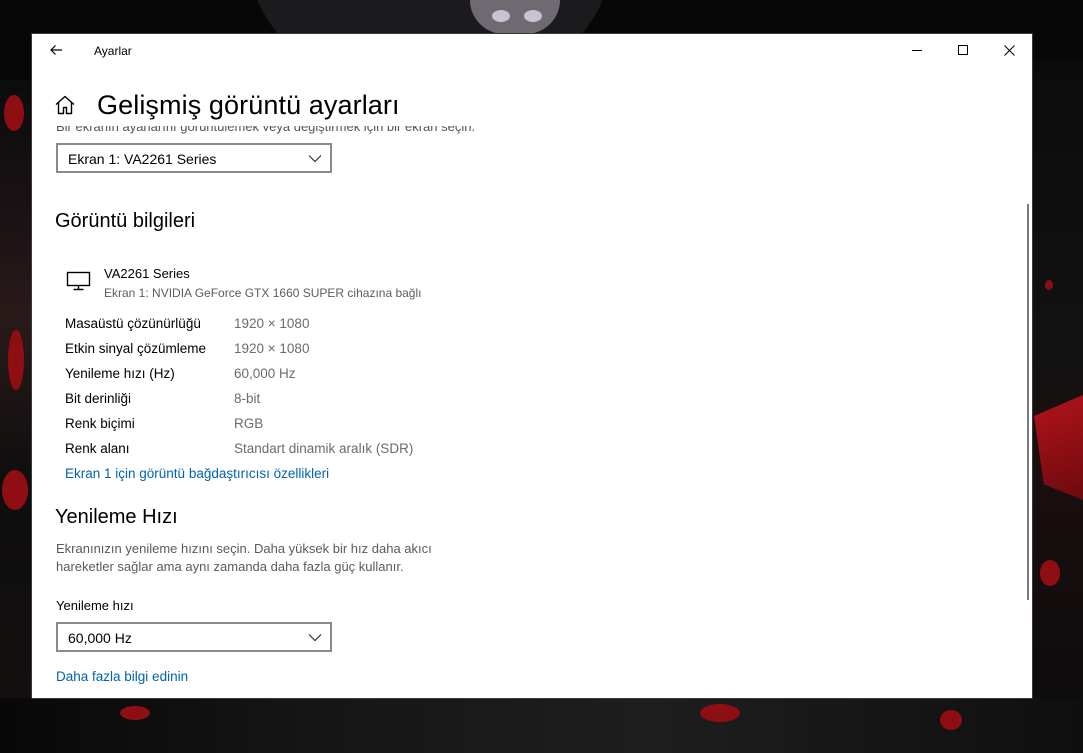 The height and width of the screenshot is (753, 1083). Describe the element at coordinates (78, 281) in the screenshot. I see `monitor-icon` at that location.